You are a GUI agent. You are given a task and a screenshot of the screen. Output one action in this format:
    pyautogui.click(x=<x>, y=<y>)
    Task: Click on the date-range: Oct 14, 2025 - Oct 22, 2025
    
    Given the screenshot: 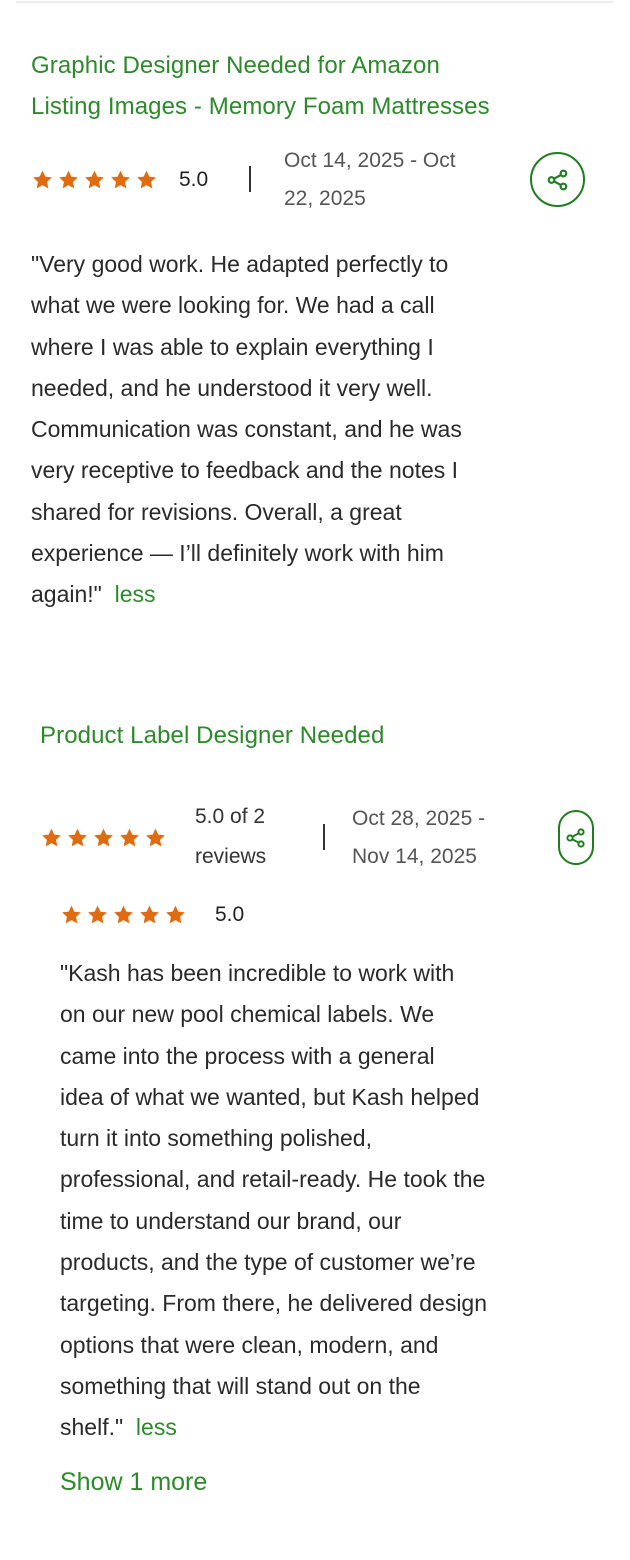 What is the action you would take?
    pyautogui.click(x=370, y=180)
    